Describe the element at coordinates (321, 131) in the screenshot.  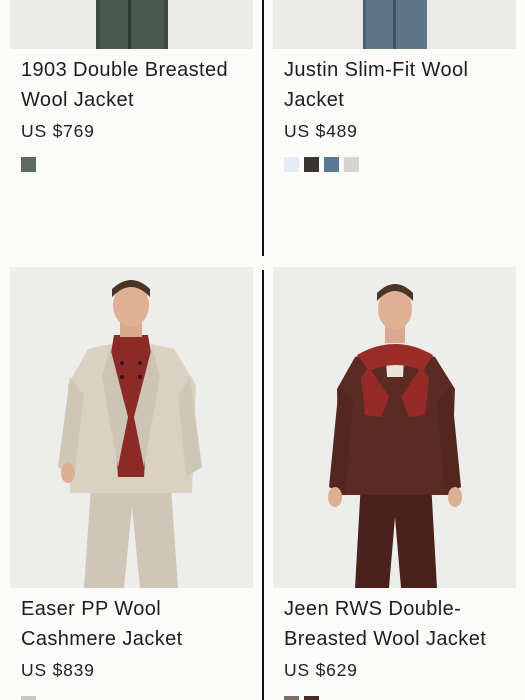
I see `product-price: US $489` at that location.